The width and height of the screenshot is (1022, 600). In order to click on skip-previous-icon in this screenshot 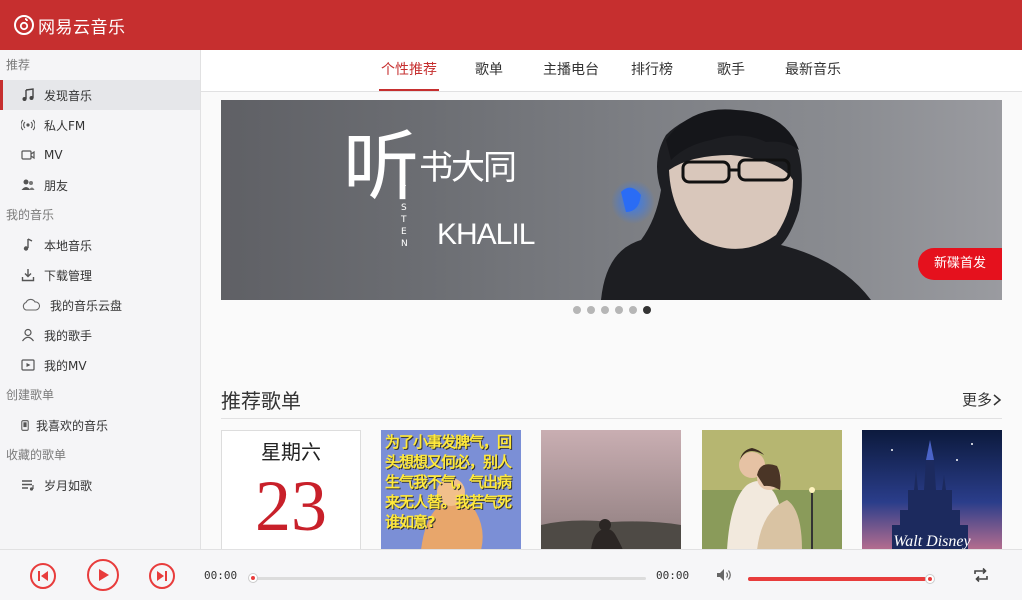, I will do `click(43, 576)`.